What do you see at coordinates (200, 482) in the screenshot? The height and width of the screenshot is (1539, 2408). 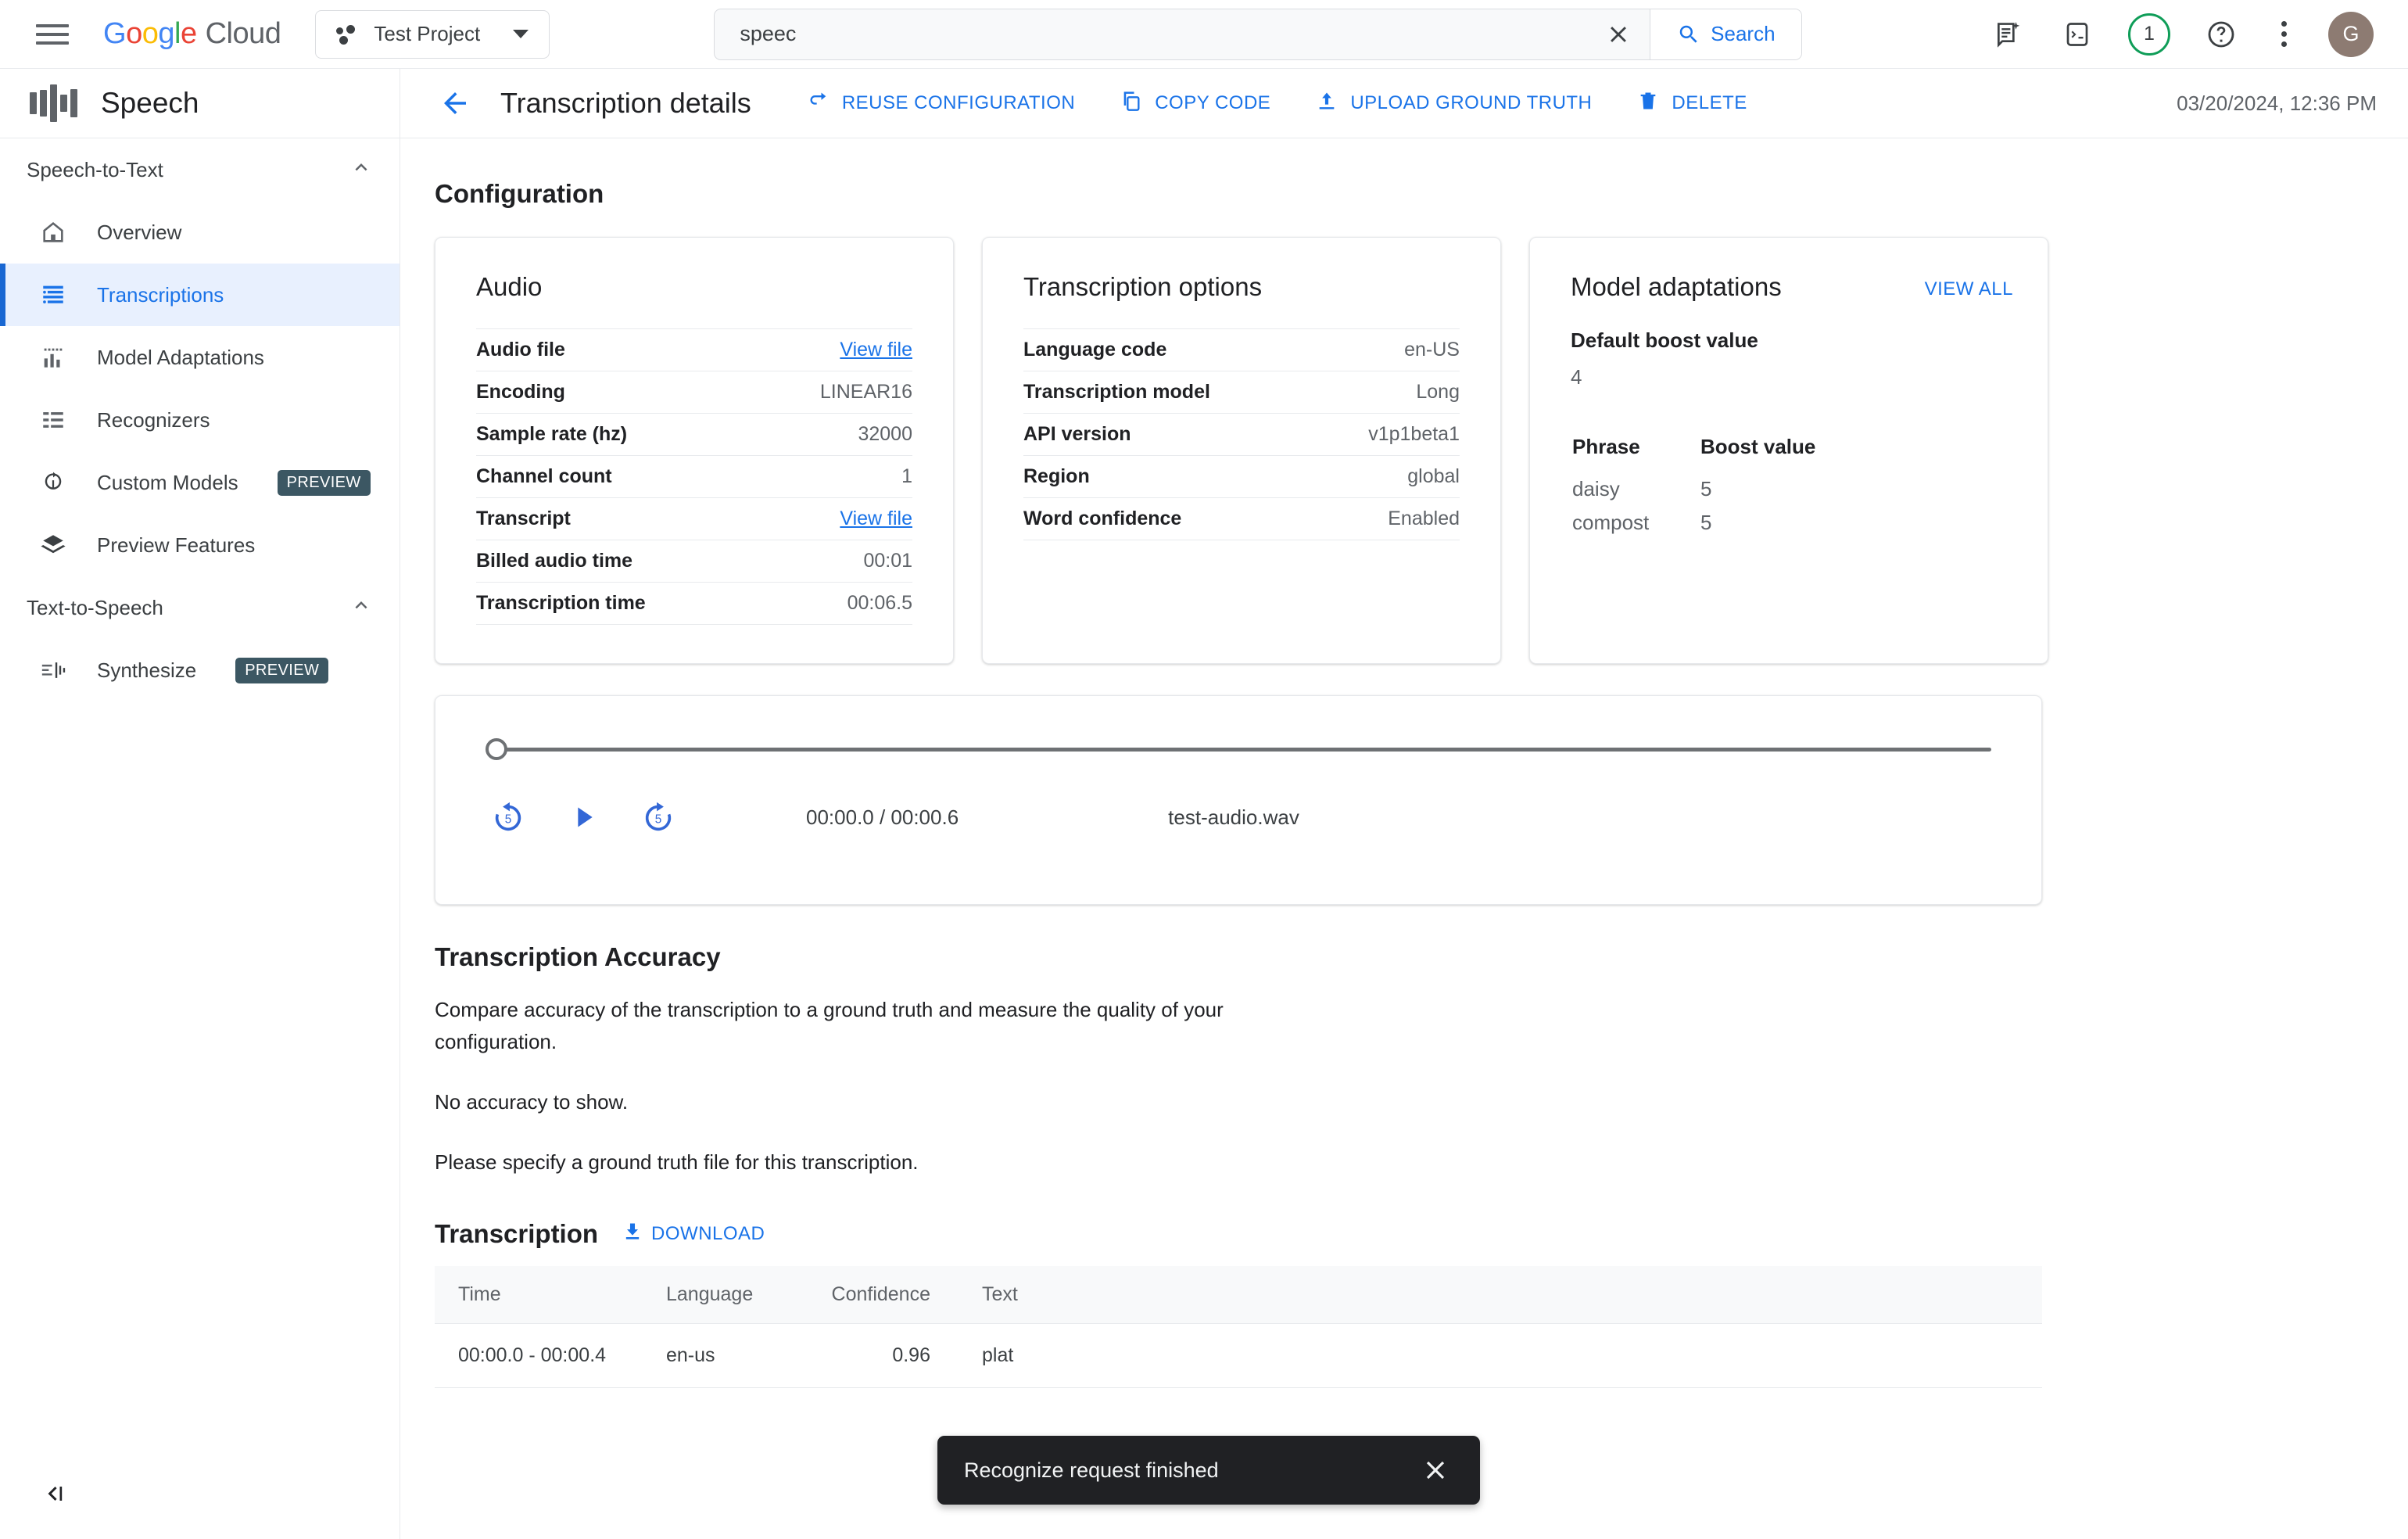 I see `sidebar-item-custom-models: Custom Models PREVIEW` at bounding box center [200, 482].